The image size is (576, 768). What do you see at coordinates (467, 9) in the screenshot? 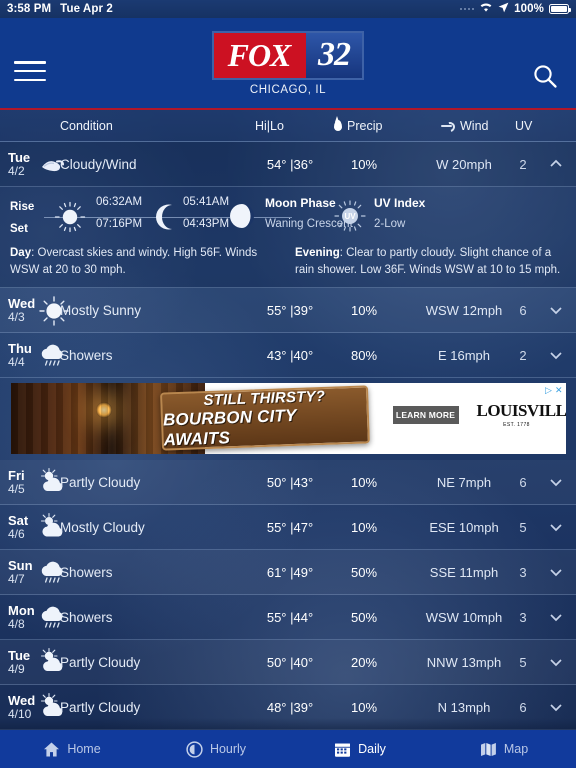
I see `signal-dots-icon` at bounding box center [467, 9].